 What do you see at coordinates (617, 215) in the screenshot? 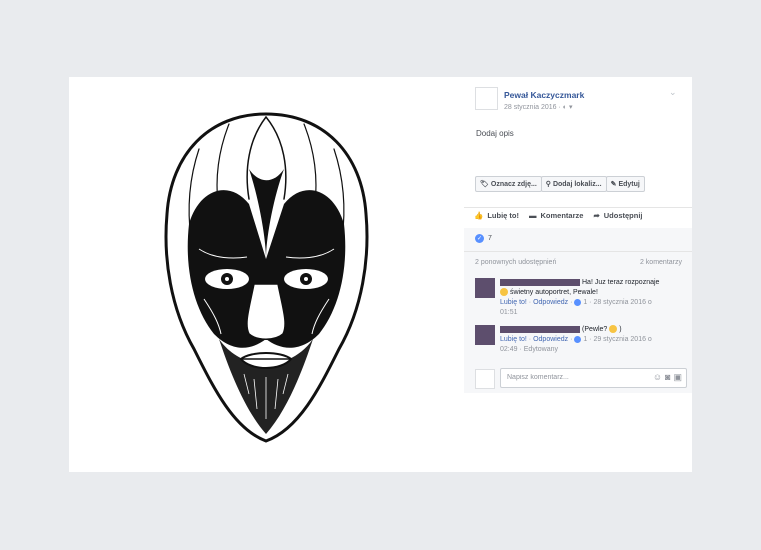
I see `share-button: ➦ Udostępnij` at bounding box center [617, 215].